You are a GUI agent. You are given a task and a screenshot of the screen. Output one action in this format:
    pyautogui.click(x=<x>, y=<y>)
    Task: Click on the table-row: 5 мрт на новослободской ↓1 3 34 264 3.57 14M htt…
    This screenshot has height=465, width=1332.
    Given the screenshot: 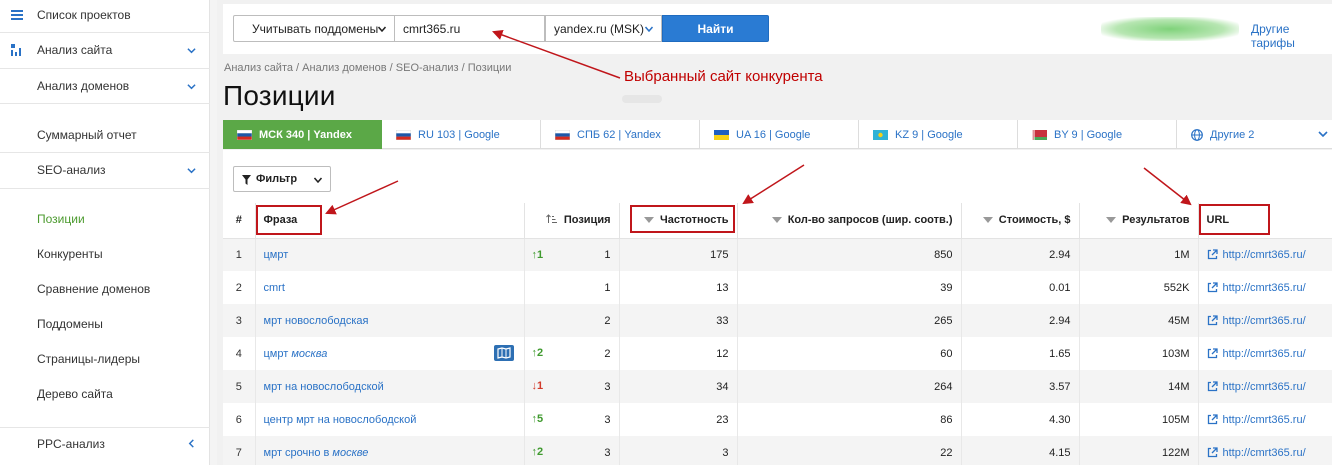 What is the action you would take?
    pyautogui.click(x=777, y=386)
    